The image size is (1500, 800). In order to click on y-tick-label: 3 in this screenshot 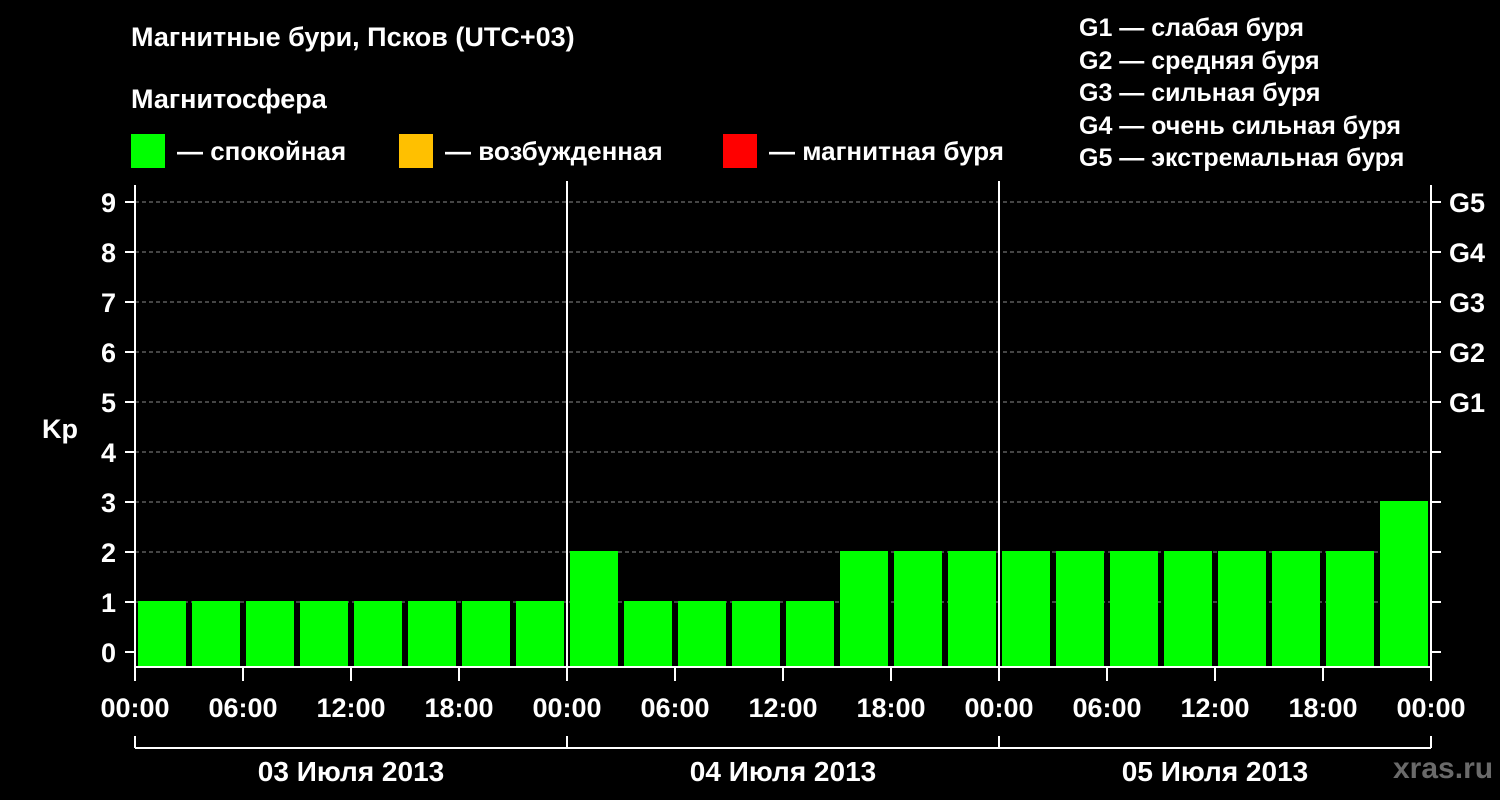, I will do `click(108, 503)`.